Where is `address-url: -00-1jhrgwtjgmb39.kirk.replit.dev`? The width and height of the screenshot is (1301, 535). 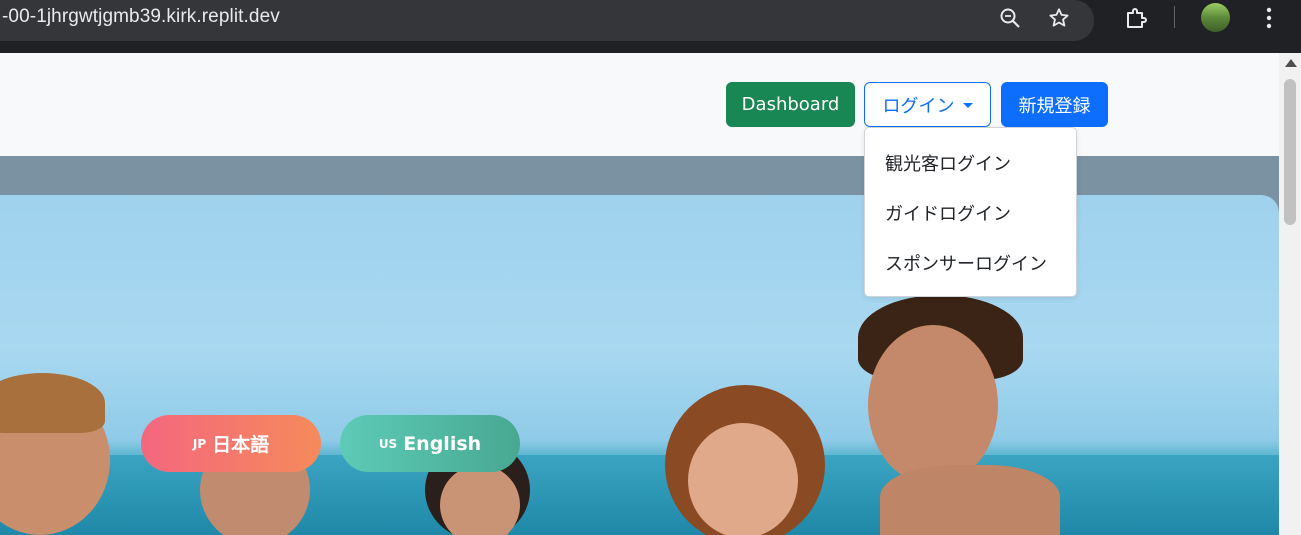 address-url: -00-1jhrgwtjgmb39.kirk.replit.dev is located at coordinates (141, 17).